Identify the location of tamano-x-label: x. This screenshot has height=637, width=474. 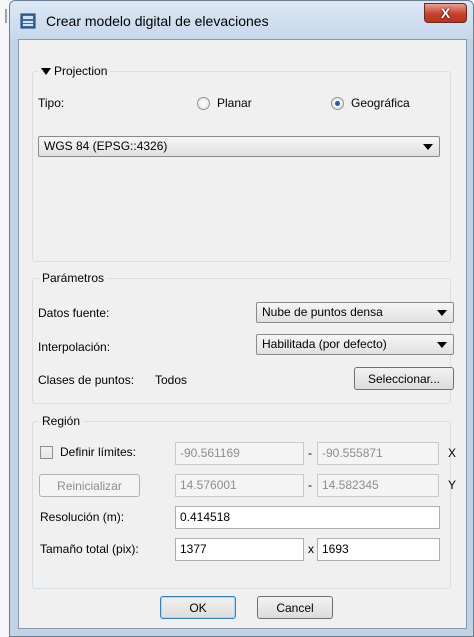
(311, 549).